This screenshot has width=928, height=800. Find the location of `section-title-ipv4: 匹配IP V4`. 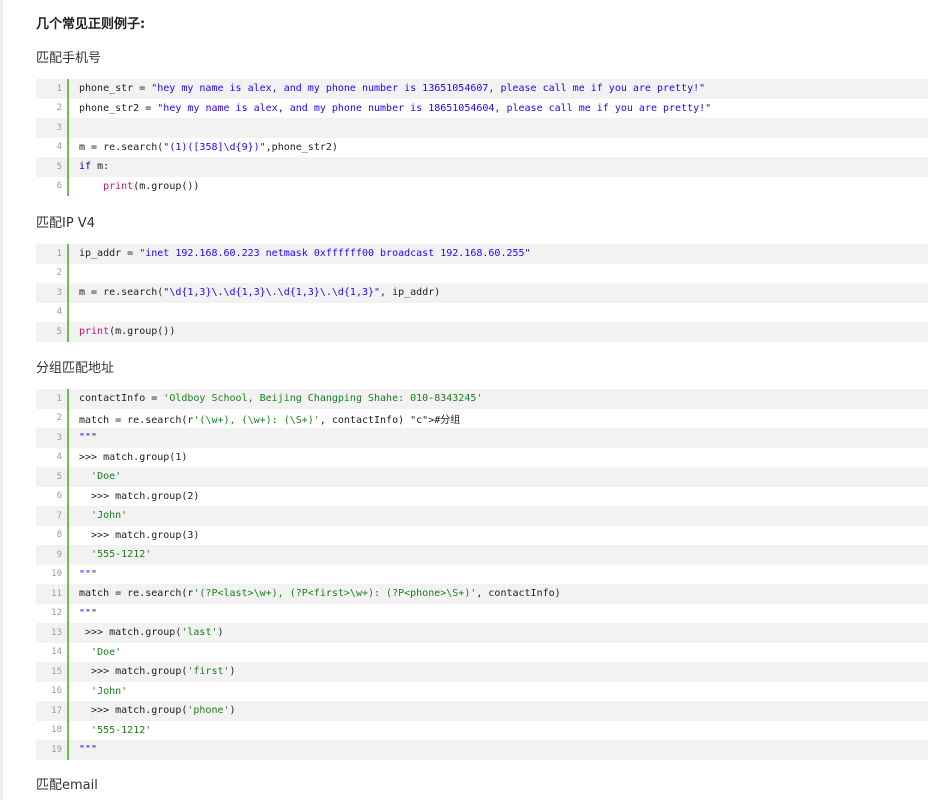

section-title-ipv4: 匹配IP V4 is located at coordinates (65, 223).